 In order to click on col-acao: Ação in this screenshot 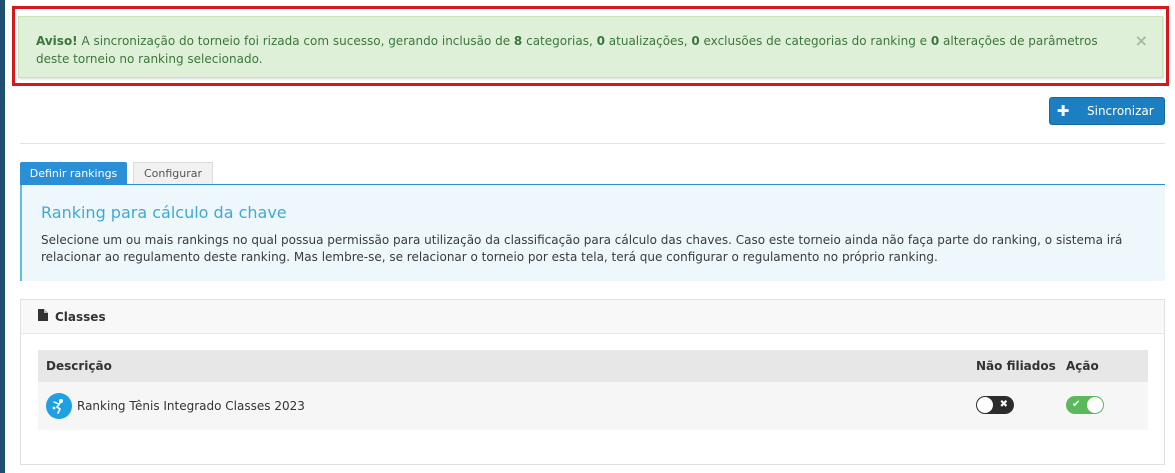, I will do `click(1082, 366)`.